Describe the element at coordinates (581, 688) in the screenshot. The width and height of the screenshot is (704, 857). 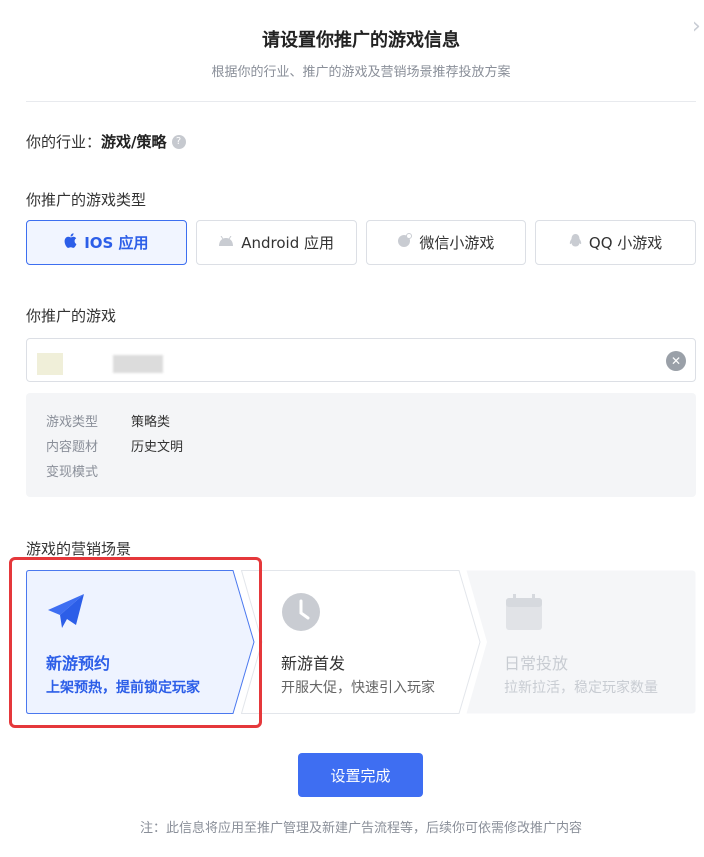
I see `scene-desc: 拉新拉活，稳定玩家数量` at that location.